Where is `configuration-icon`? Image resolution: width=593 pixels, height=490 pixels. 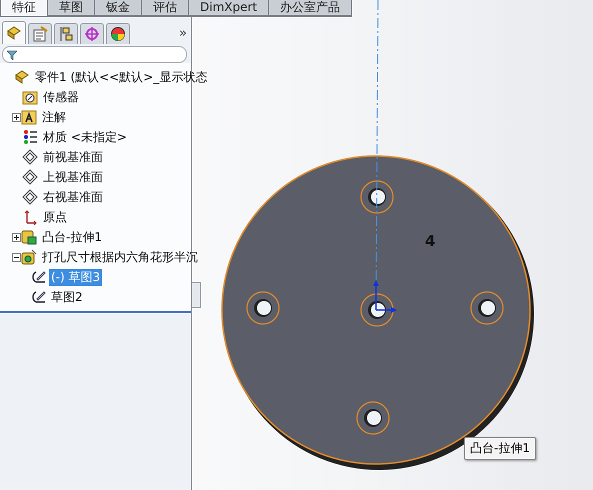
configuration-icon is located at coordinates (66, 34).